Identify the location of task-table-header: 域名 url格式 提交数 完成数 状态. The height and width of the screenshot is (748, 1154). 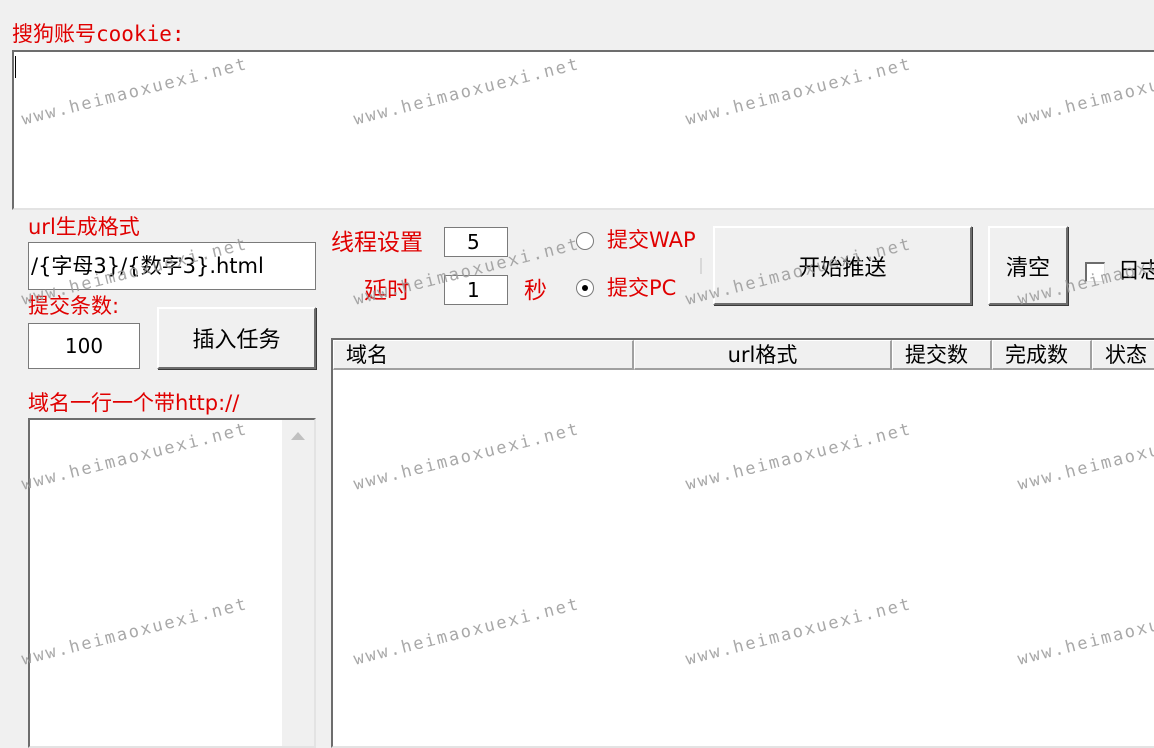
(743, 355).